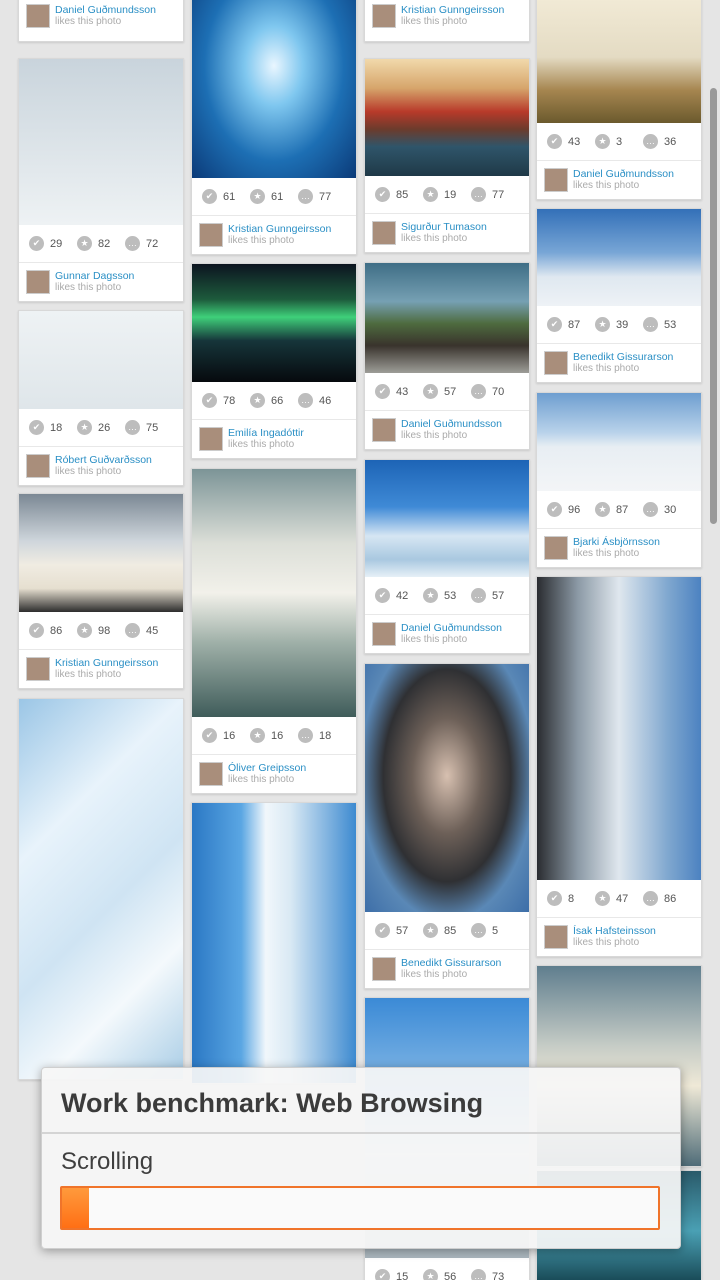  I want to click on user-name-link: Bjarki Ásbjörnsson, so click(616, 542).